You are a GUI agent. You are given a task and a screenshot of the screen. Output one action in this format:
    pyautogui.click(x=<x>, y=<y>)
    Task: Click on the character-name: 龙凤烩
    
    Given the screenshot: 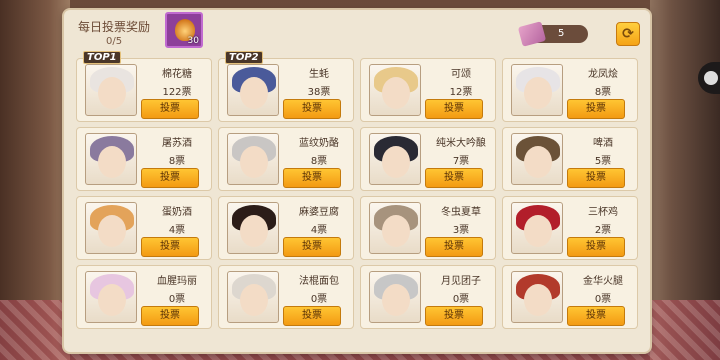 What is the action you would take?
    pyautogui.click(x=603, y=74)
    